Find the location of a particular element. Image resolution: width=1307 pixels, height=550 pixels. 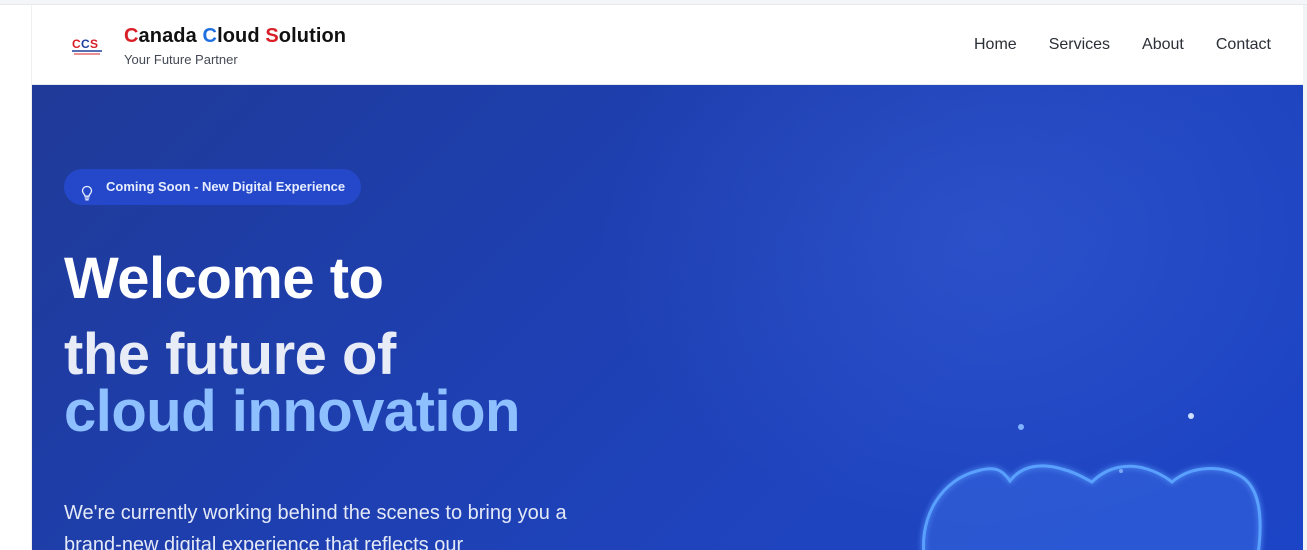

badge-text: Coming Soon - New Digital Experience is located at coordinates (226, 186).